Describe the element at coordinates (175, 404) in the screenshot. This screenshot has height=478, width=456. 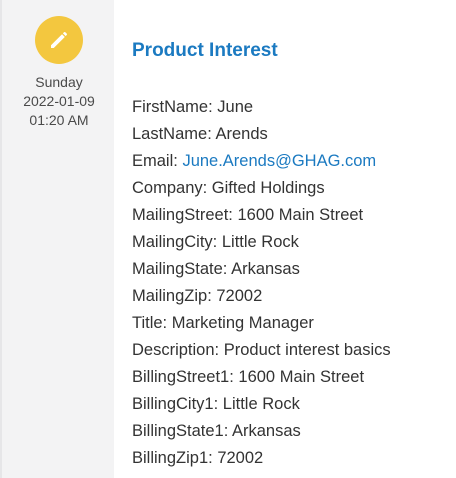
I see `field-label: BillingCity1:` at that location.